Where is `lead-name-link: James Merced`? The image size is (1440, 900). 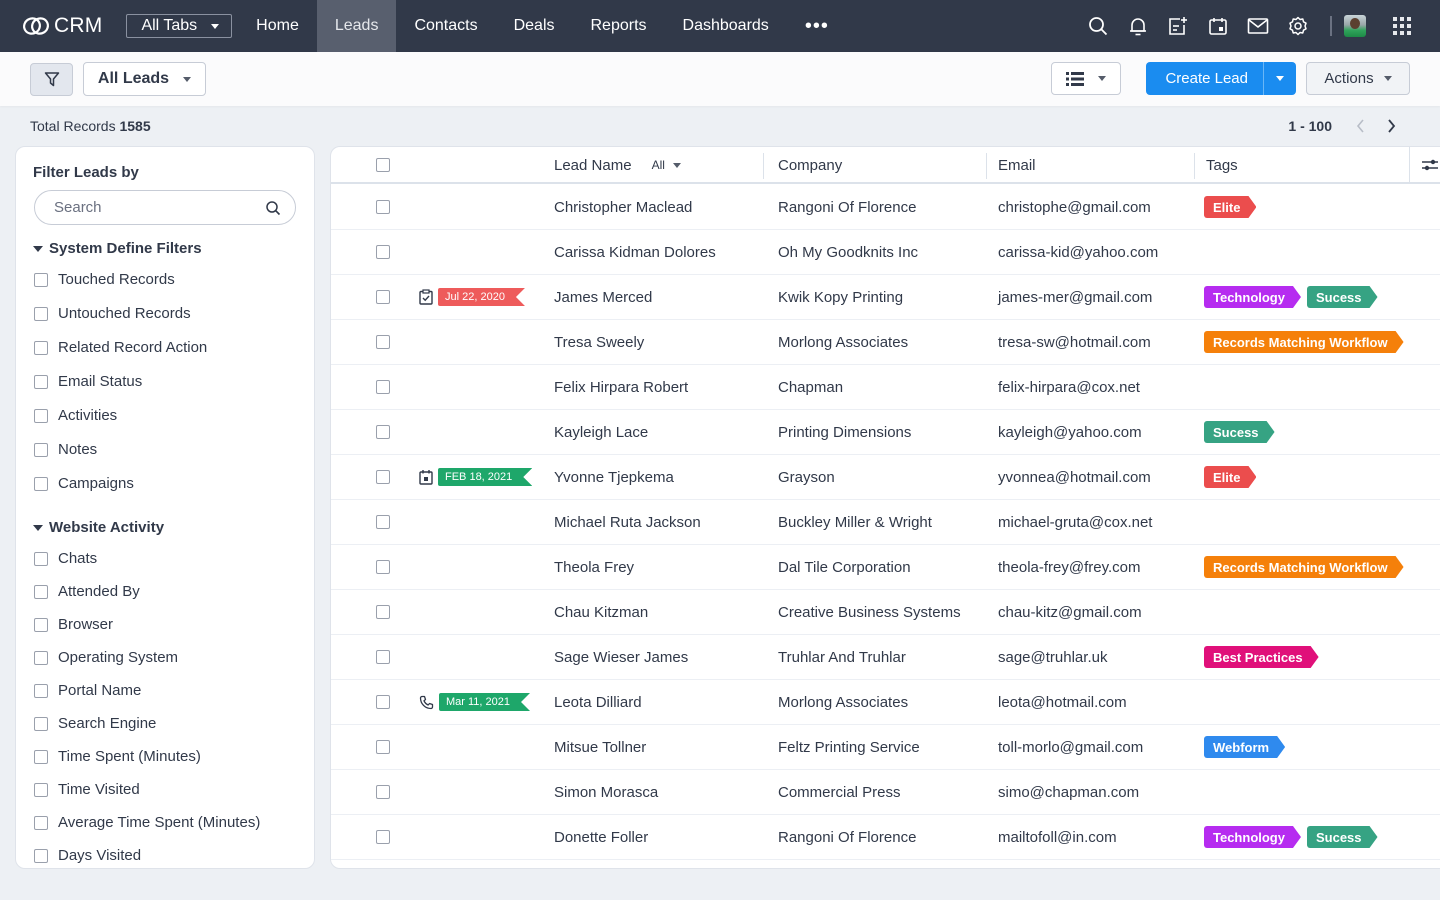
lead-name-link: James Merced is located at coordinates (603, 297).